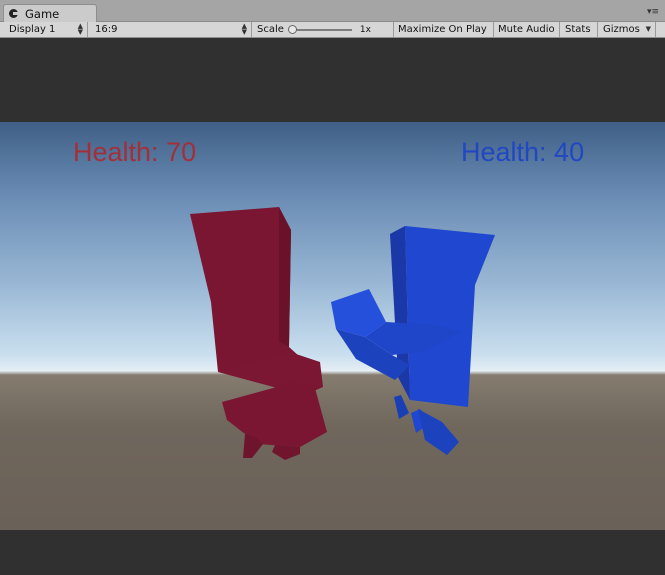 This screenshot has width=665, height=575. What do you see at coordinates (621, 29) in the screenshot?
I see `gizmos-label: Gizmos` at bounding box center [621, 29].